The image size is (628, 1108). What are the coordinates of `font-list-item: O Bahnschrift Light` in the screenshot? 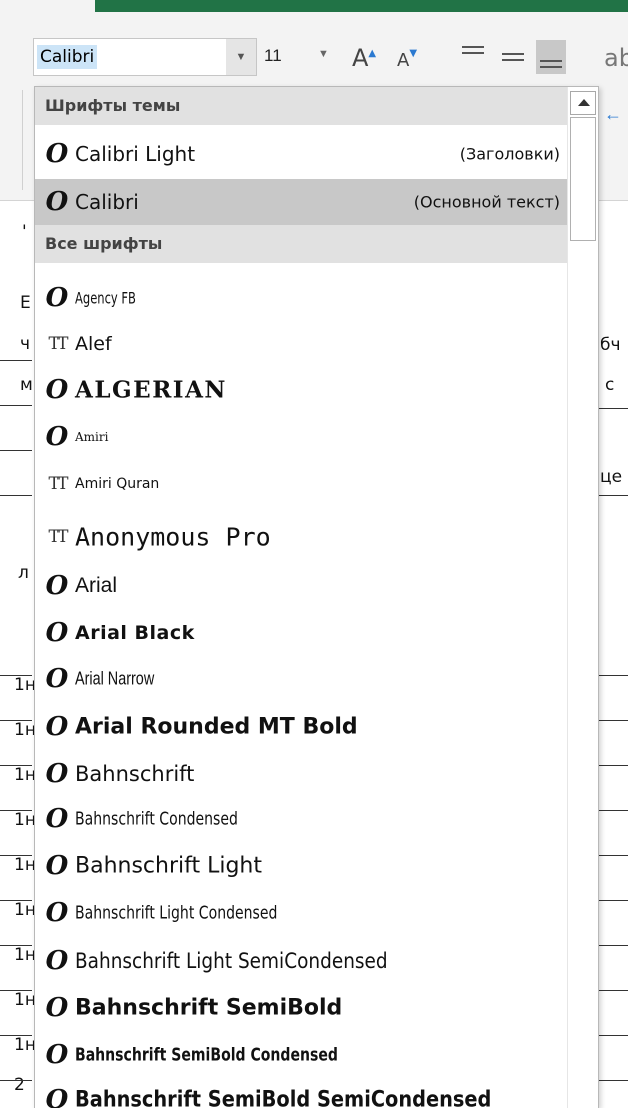 It's located at (301, 866).